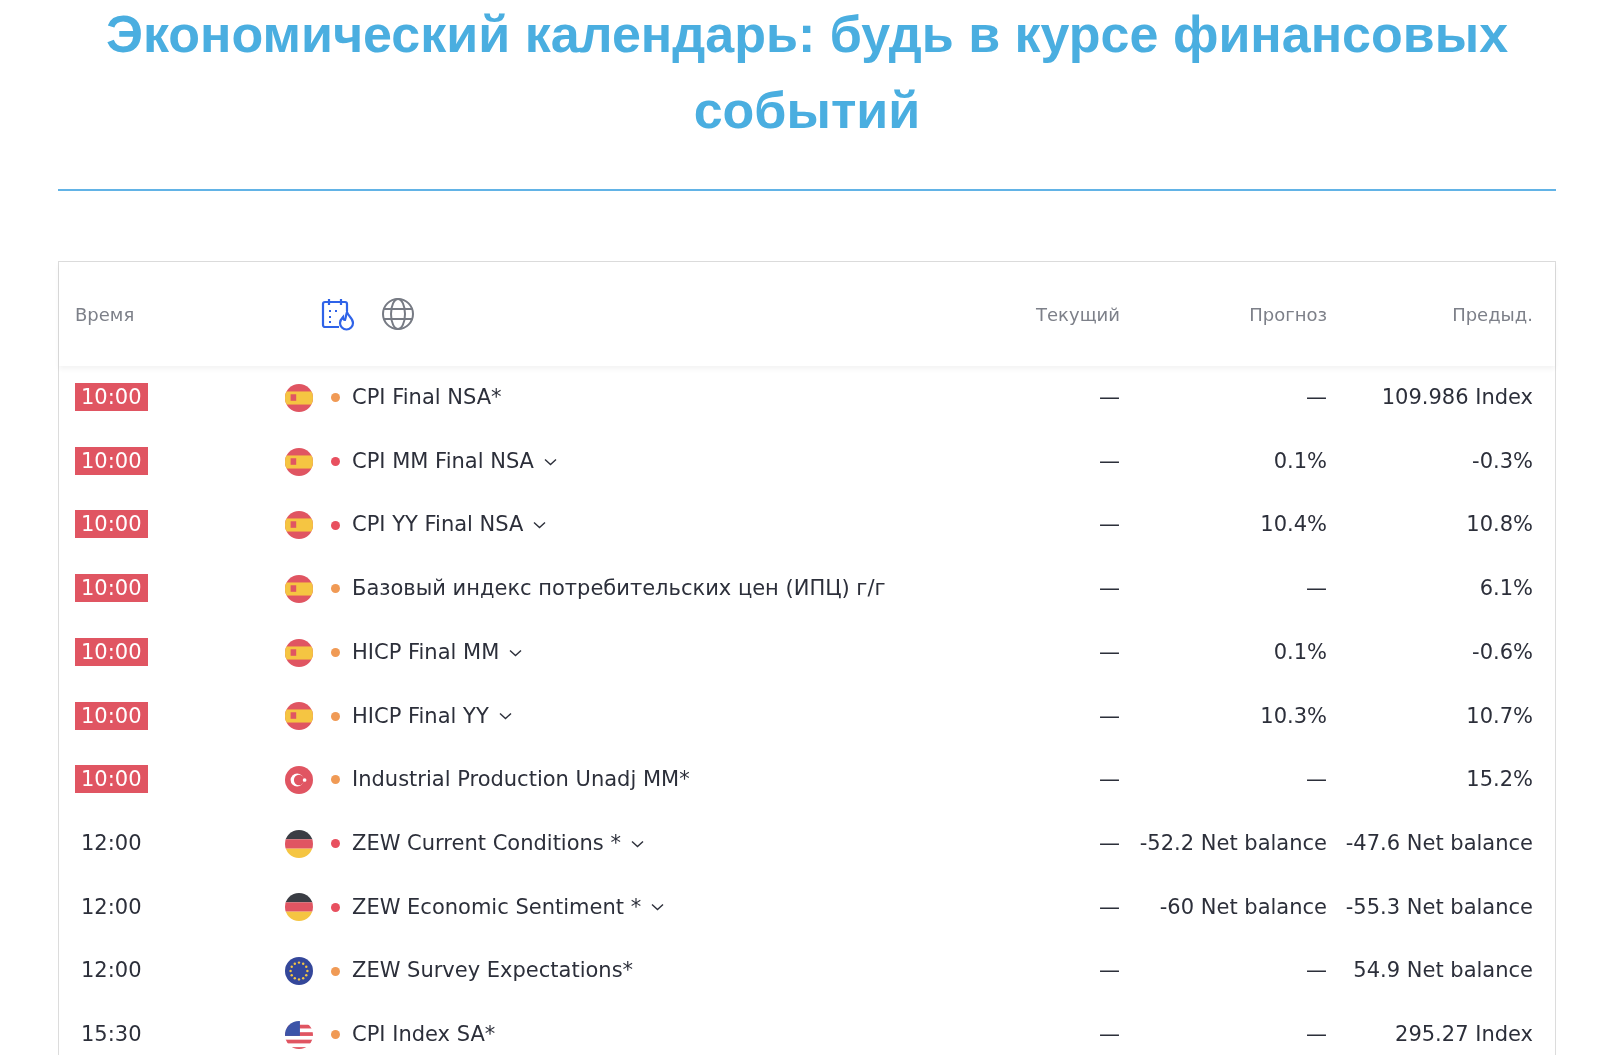 This screenshot has height=1055, width=1600. Describe the element at coordinates (493, 971) in the screenshot. I see `event-name: ZEW Survey Expectations*` at that location.